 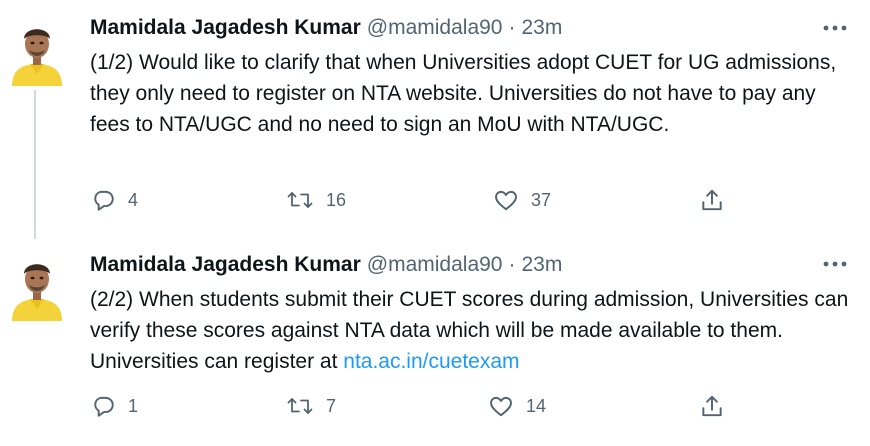 What do you see at coordinates (517, 406) in the screenshot?
I see `like-button: 14` at bounding box center [517, 406].